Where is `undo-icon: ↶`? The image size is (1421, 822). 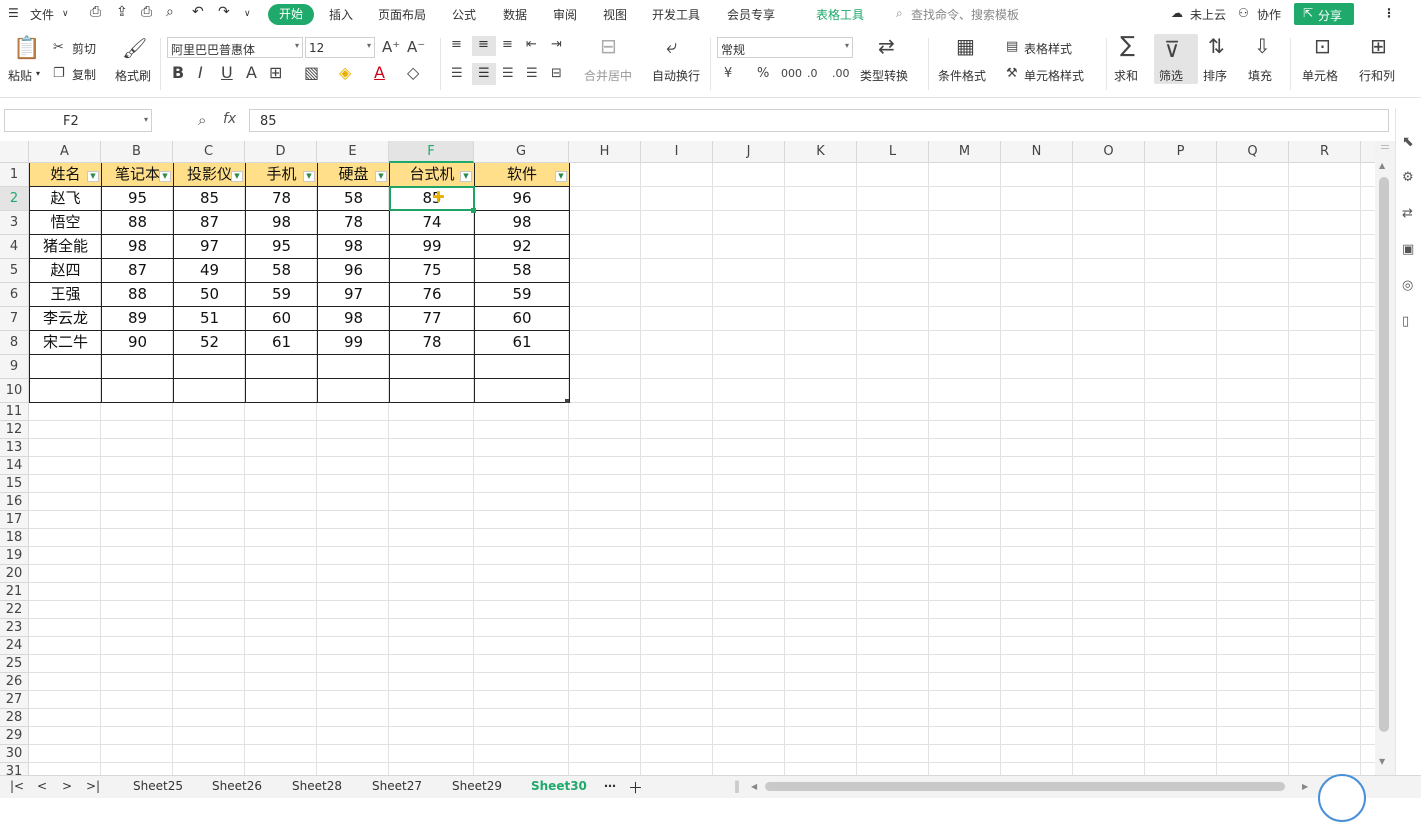 undo-icon: ↶ is located at coordinates (198, 12).